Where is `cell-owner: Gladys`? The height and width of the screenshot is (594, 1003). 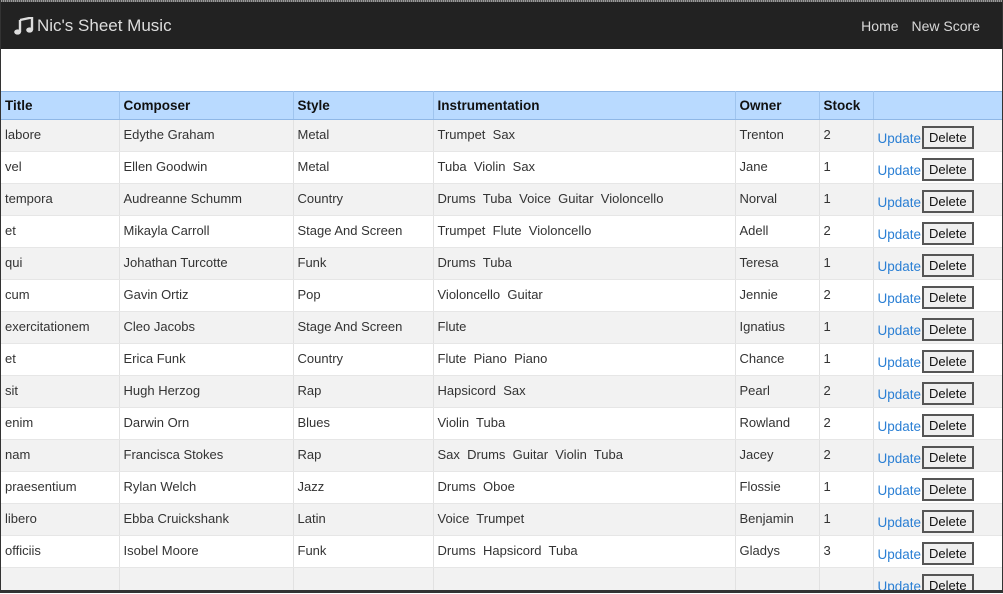
cell-owner: Gladys is located at coordinates (777, 551).